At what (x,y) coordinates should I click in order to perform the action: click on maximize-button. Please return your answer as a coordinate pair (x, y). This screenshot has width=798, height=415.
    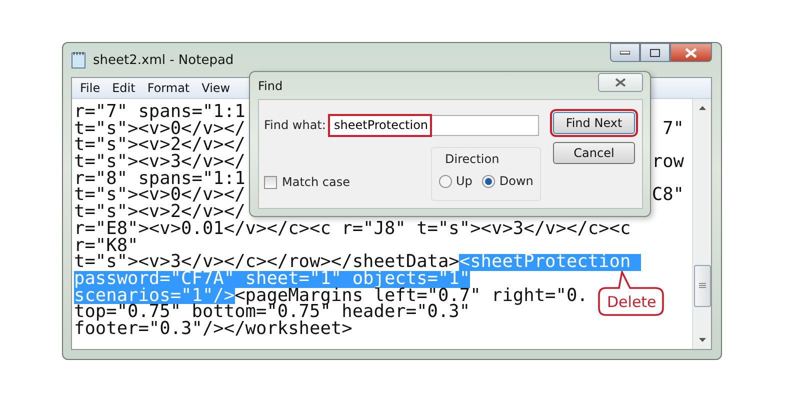
    Looking at the image, I should click on (655, 52).